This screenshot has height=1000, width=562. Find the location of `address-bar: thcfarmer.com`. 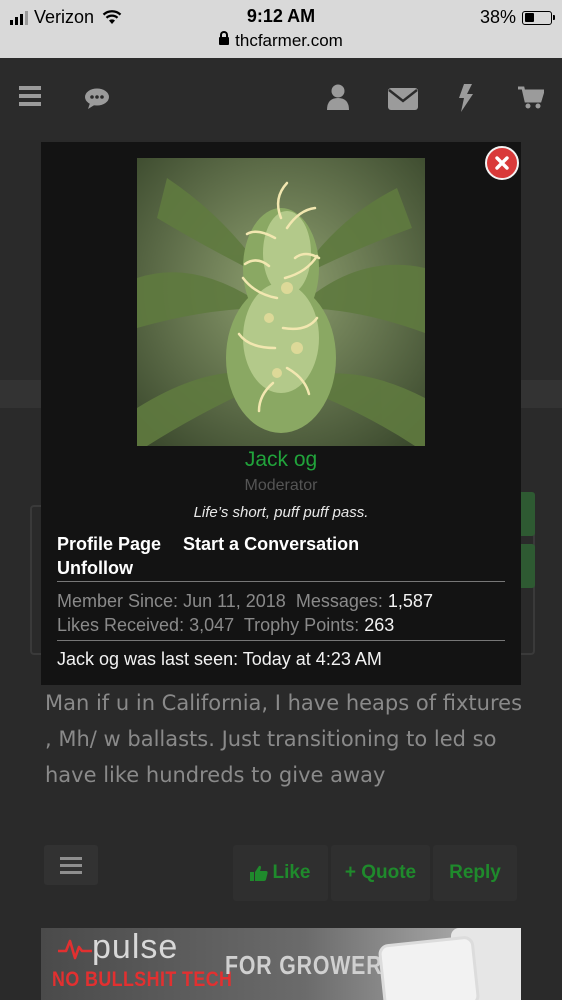

address-bar: thcfarmer.com is located at coordinates (281, 41).